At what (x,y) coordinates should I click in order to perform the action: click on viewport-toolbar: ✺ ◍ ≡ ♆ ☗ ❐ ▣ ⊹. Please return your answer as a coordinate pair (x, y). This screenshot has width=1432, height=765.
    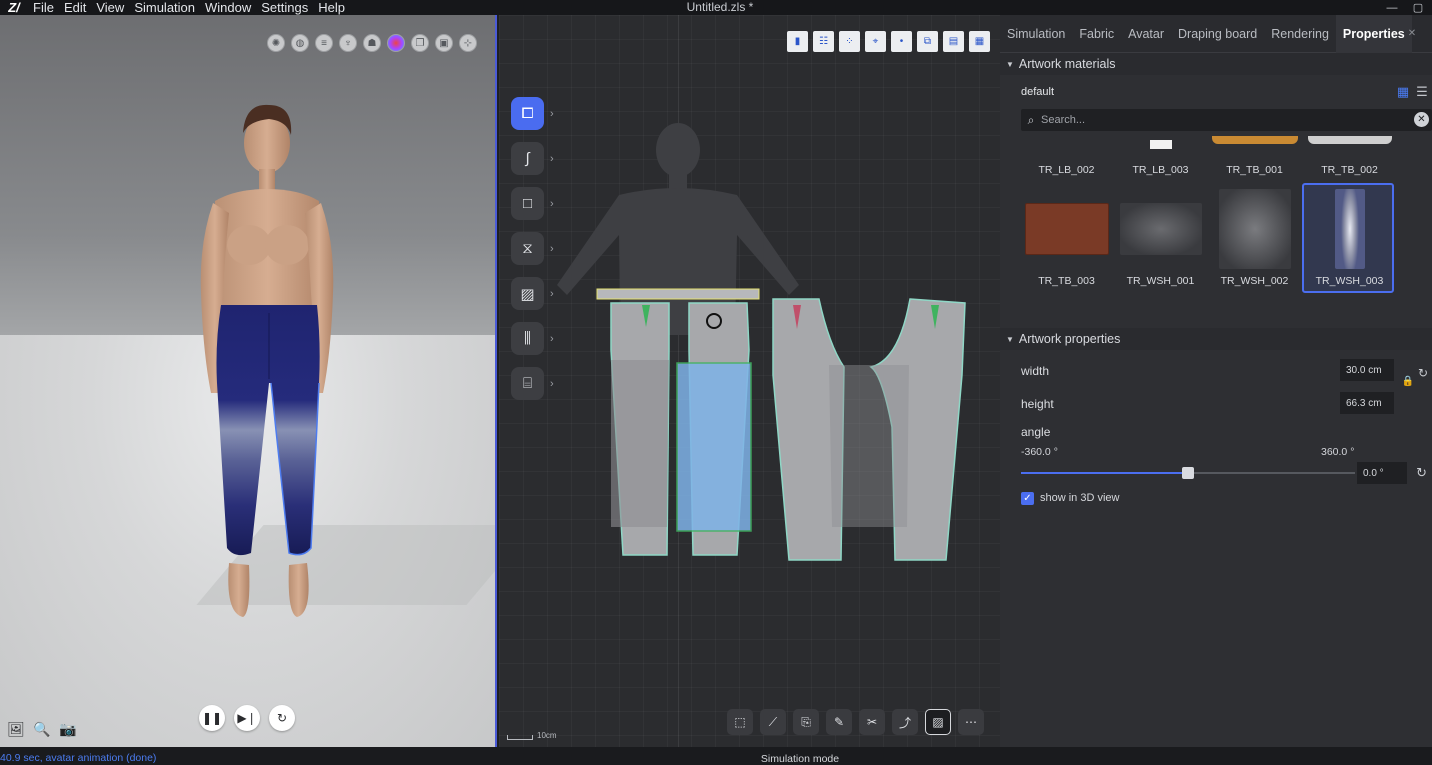
    Looking at the image, I should click on (372, 43).